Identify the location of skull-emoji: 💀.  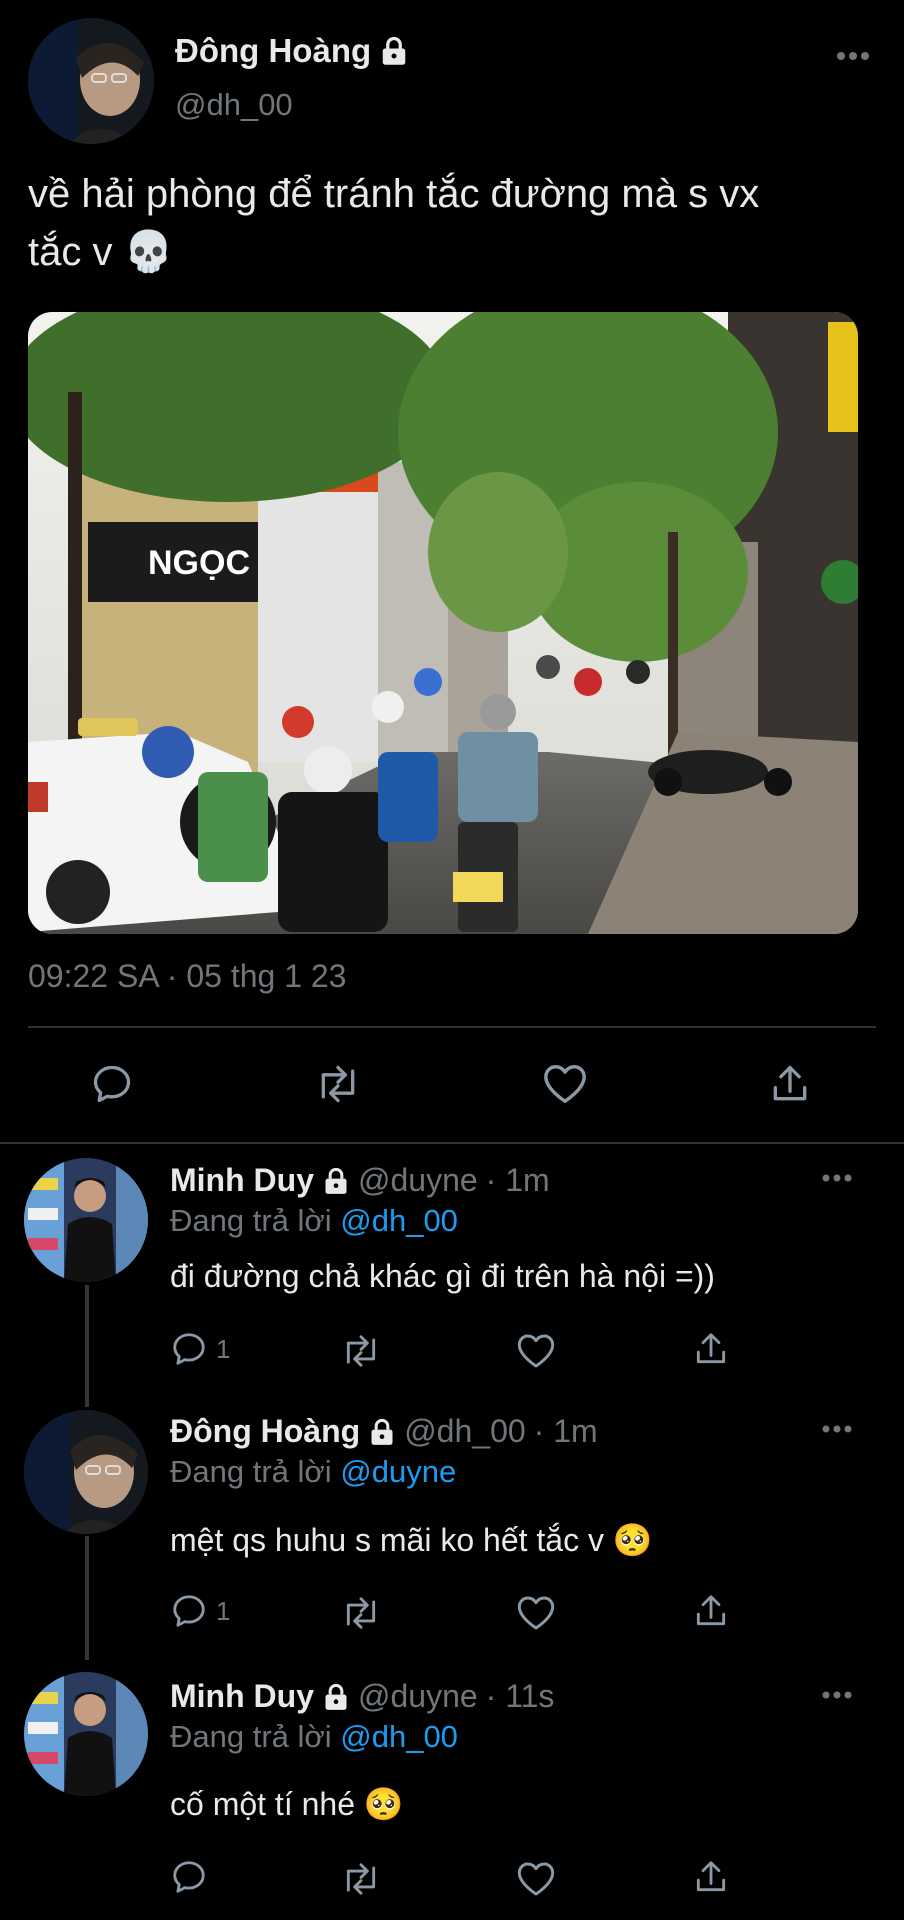
(148, 252).